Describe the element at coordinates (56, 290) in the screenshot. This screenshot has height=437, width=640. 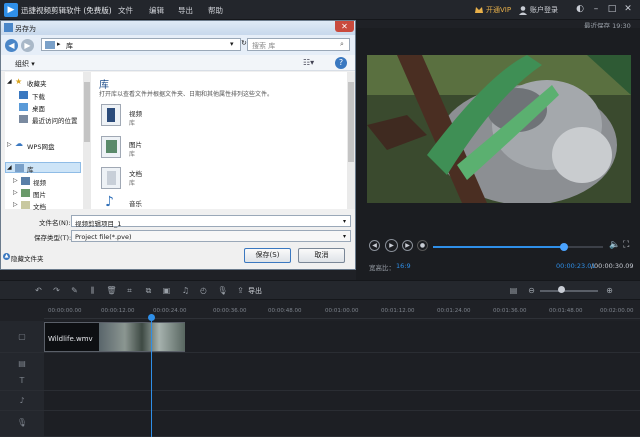
I see `redo-icon: ↷` at that location.